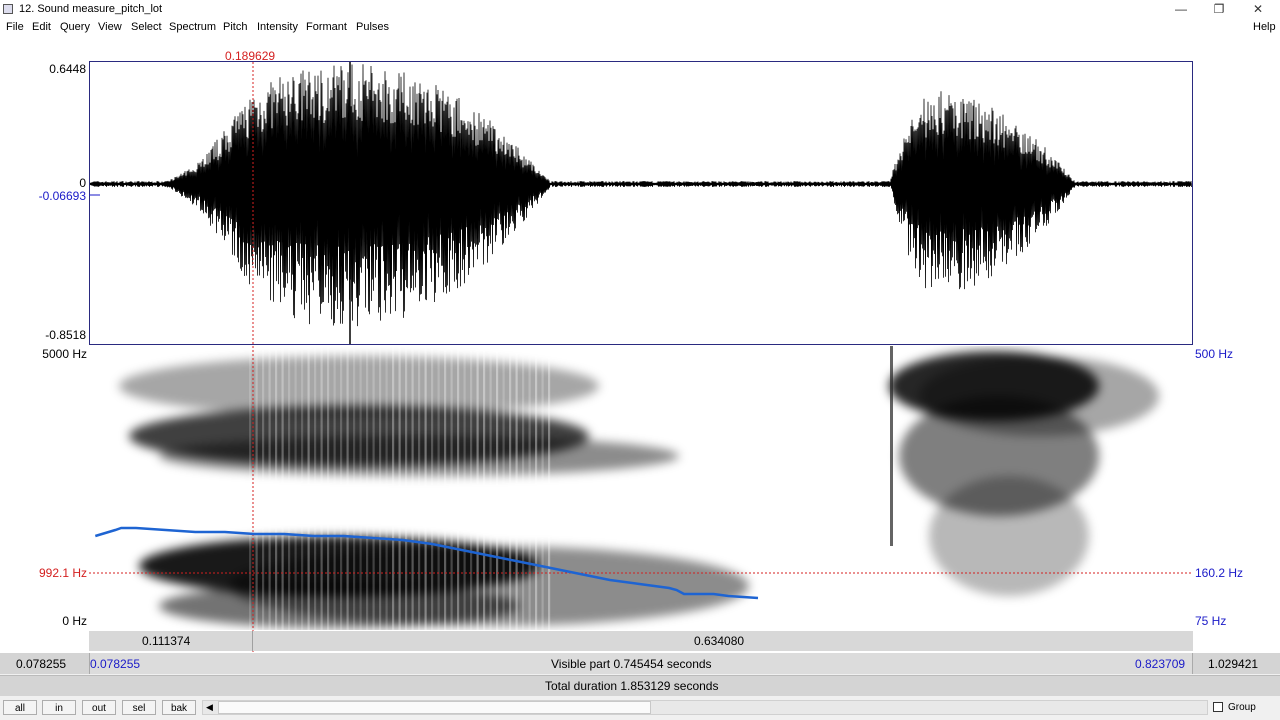  Describe the element at coordinates (1218, 707) in the screenshot. I see `group-checkbox` at that location.